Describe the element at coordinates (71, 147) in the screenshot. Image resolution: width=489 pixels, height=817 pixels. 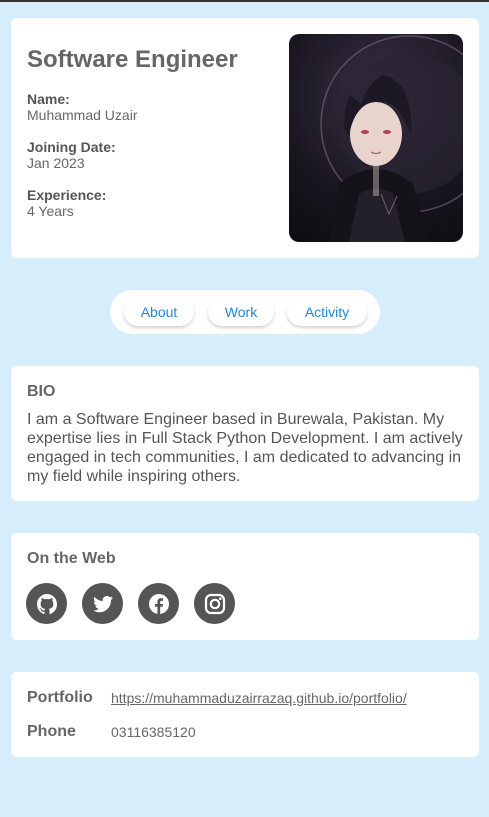
I see `joining-date-label: Joining Date:` at that location.